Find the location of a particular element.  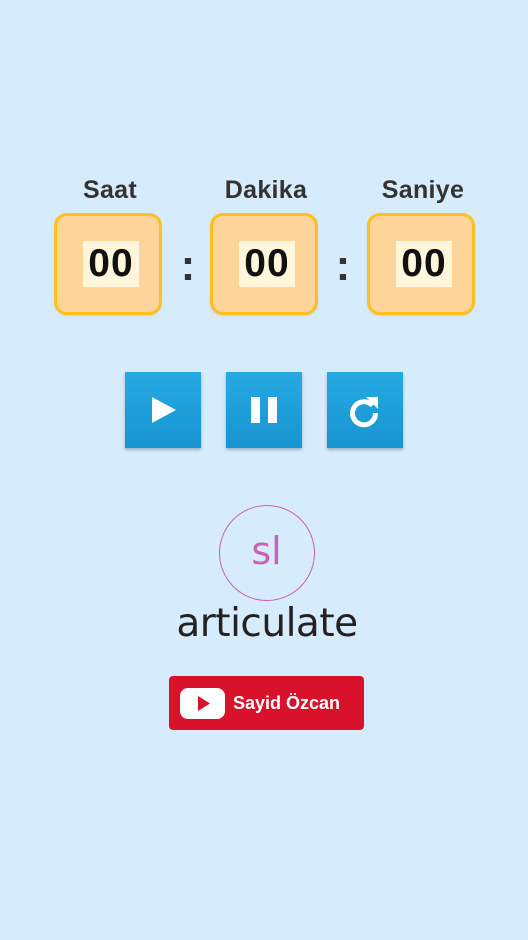

pause-icon is located at coordinates (264, 410).